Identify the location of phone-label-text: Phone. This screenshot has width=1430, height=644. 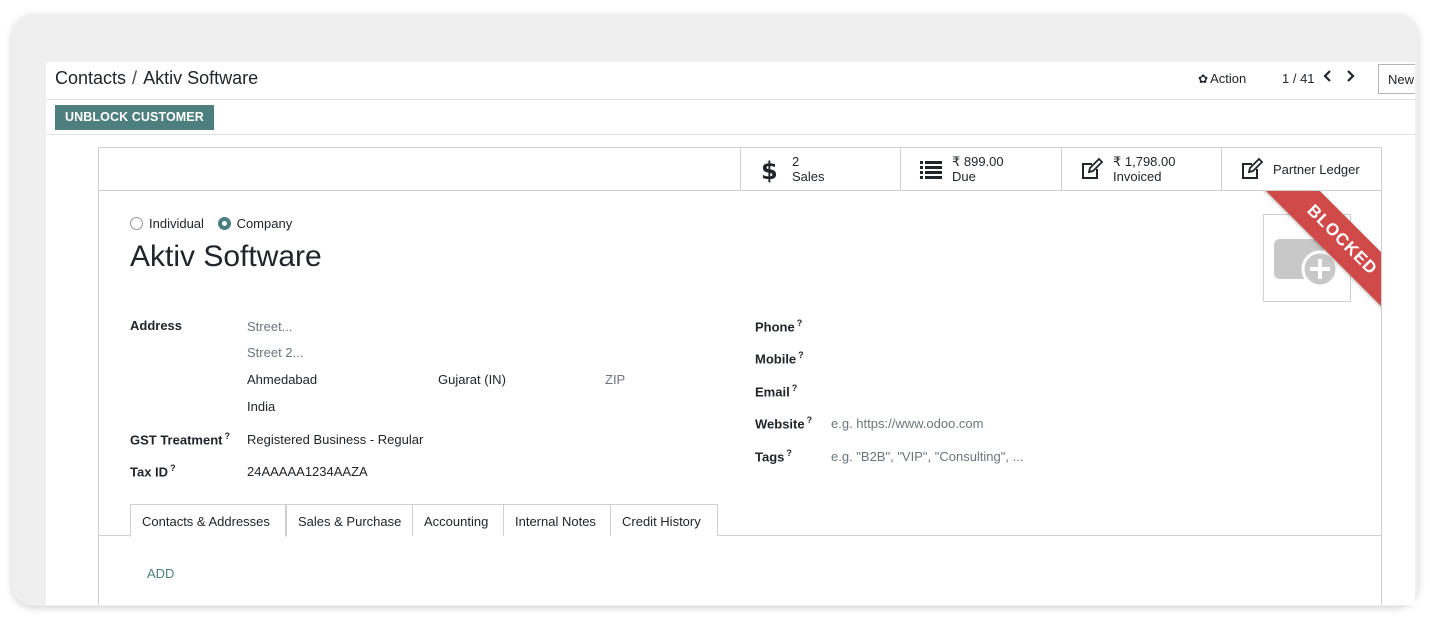
(775, 327).